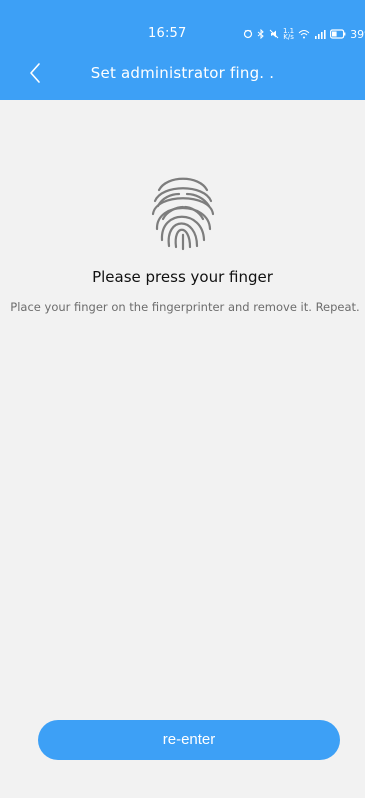  What do you see at coordinates (261, 34) in the screenshot?
I see `bluetooth-icon` at bounding box center [261, 34].